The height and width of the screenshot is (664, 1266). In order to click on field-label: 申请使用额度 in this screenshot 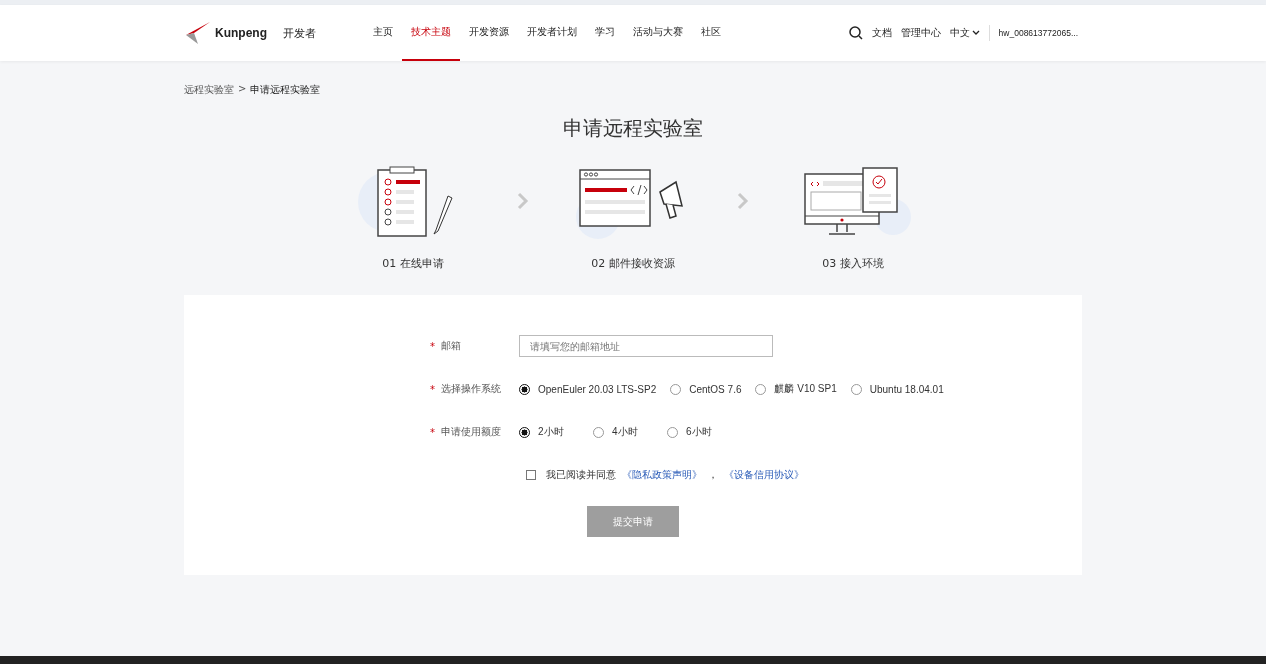, I will do `click(471, 432)`.